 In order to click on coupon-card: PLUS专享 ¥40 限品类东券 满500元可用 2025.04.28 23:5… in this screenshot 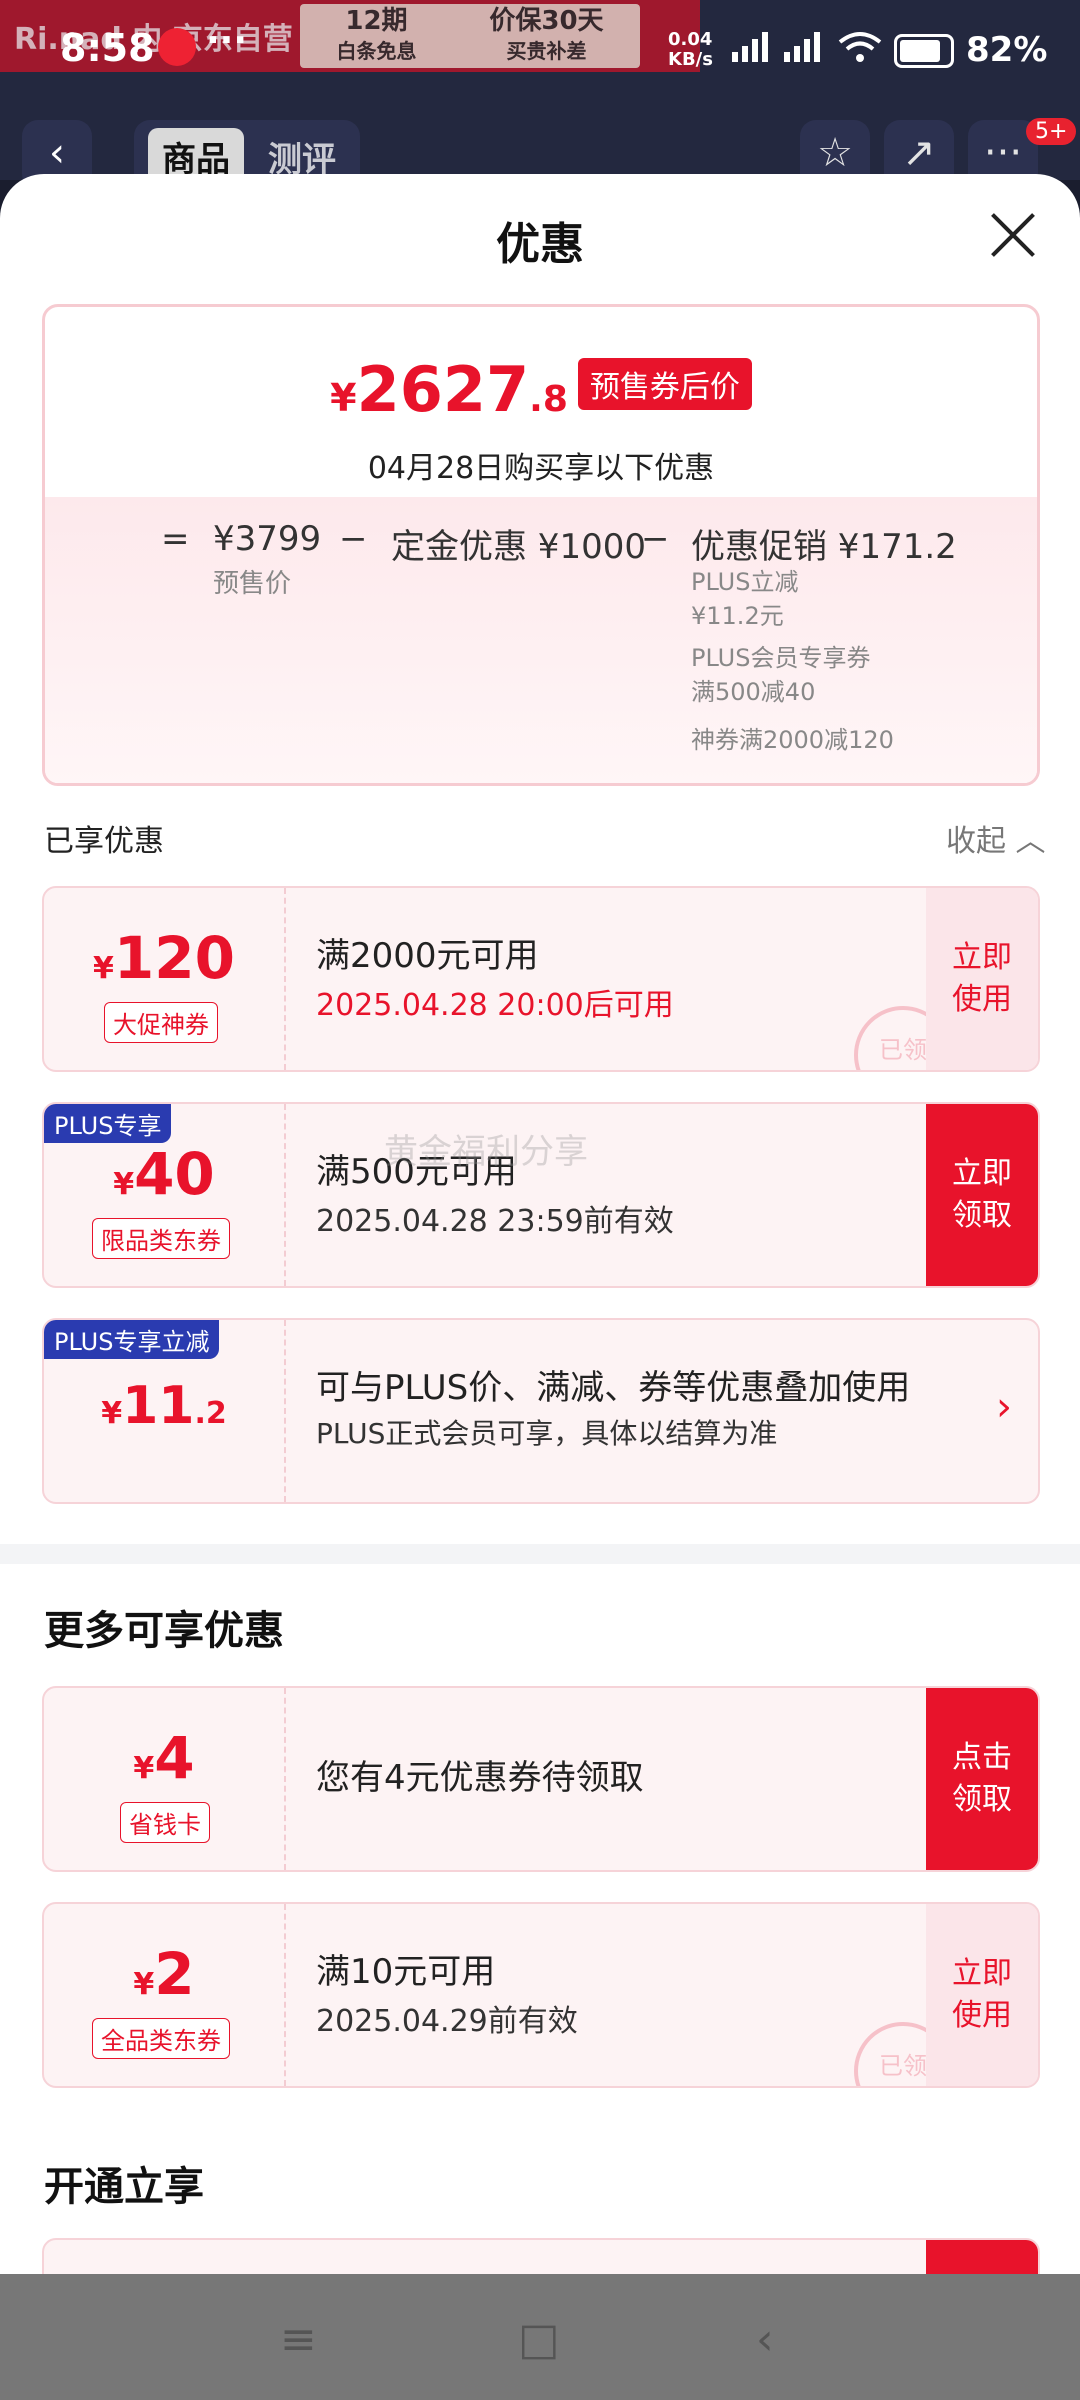, I will do `click(541, 1195)`.